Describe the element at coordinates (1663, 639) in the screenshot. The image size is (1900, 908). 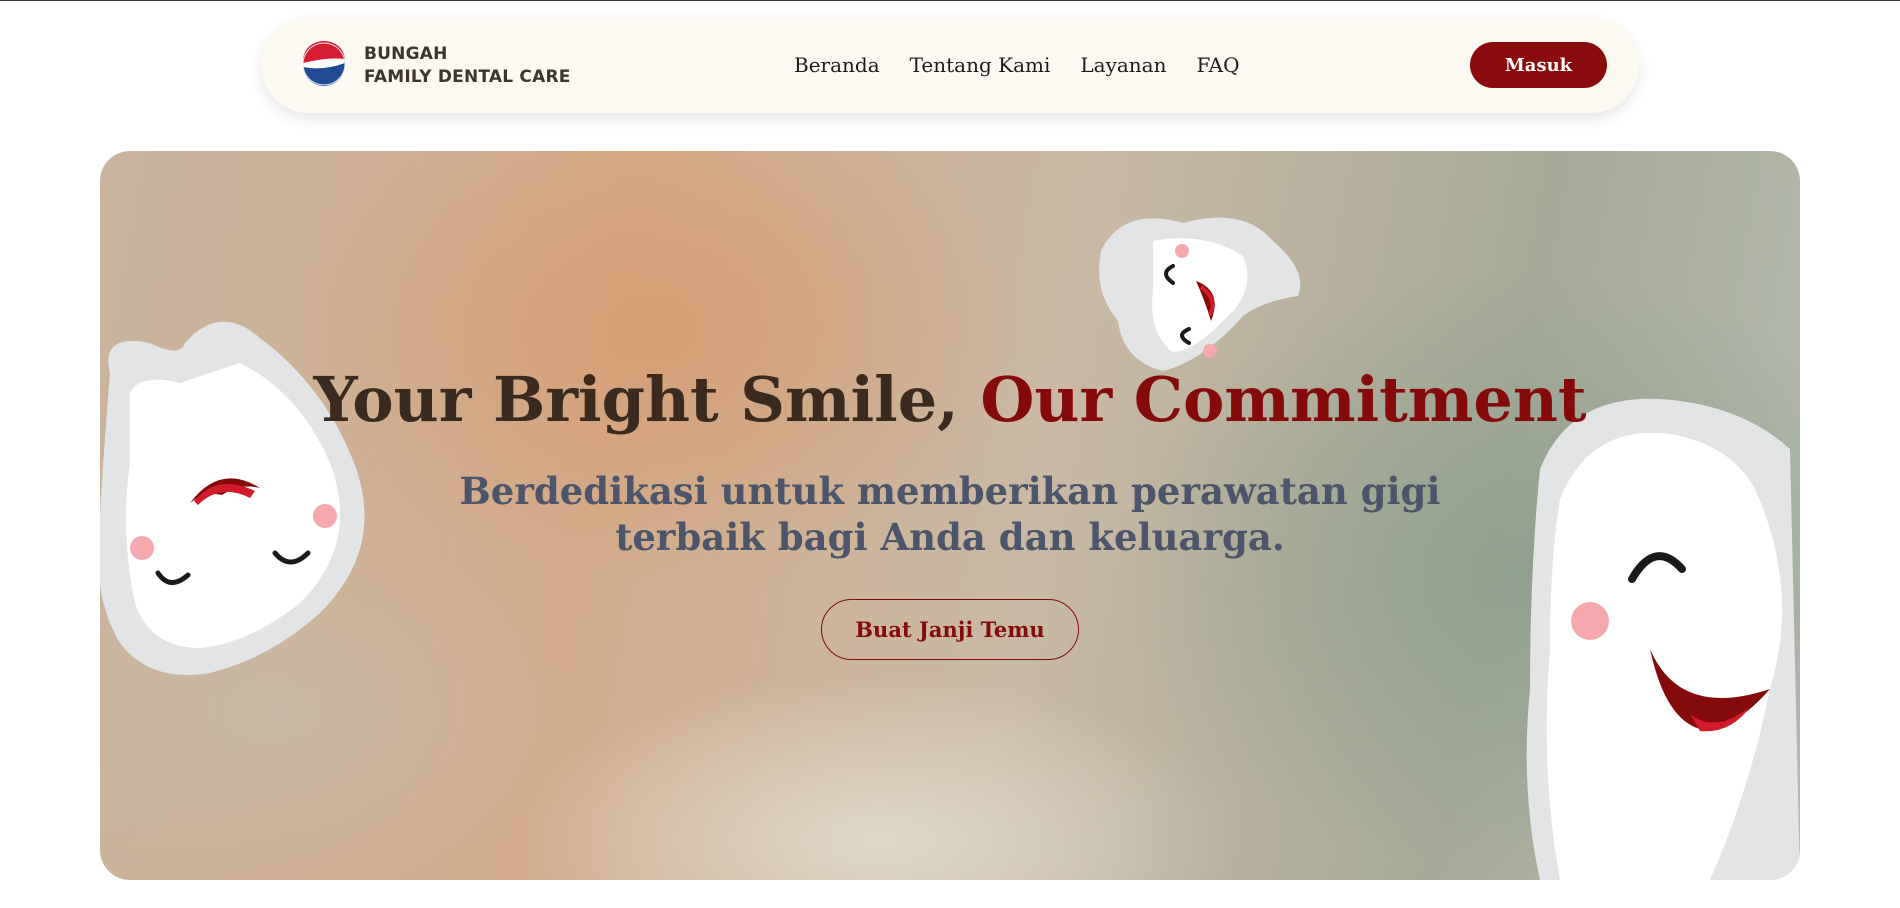
I see `smiling-tooth-right-icon` at that location.